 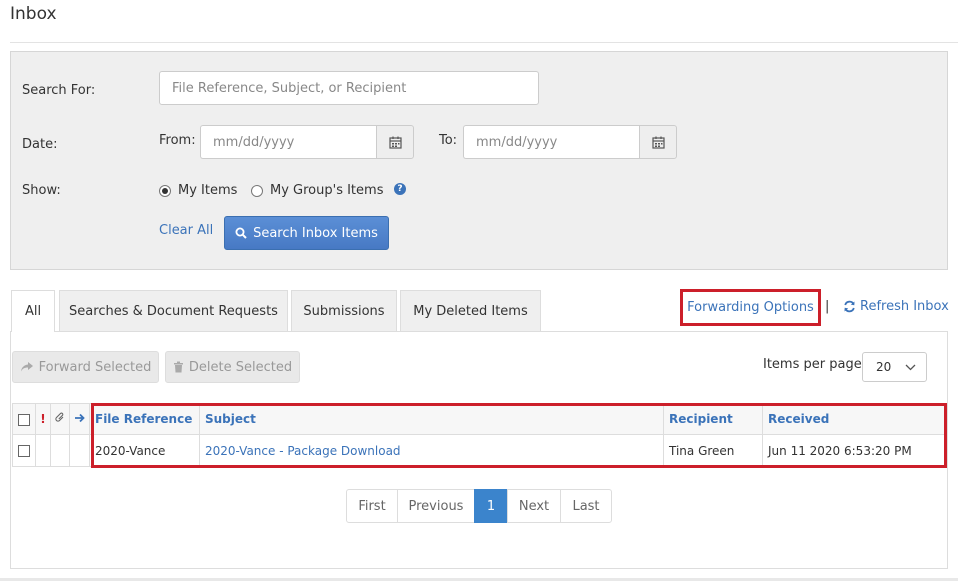 What do you see at coordinates (713, 419) in the screenshot?
I see `column-header-recipient: Recipient` at bounding box center [713, 419].